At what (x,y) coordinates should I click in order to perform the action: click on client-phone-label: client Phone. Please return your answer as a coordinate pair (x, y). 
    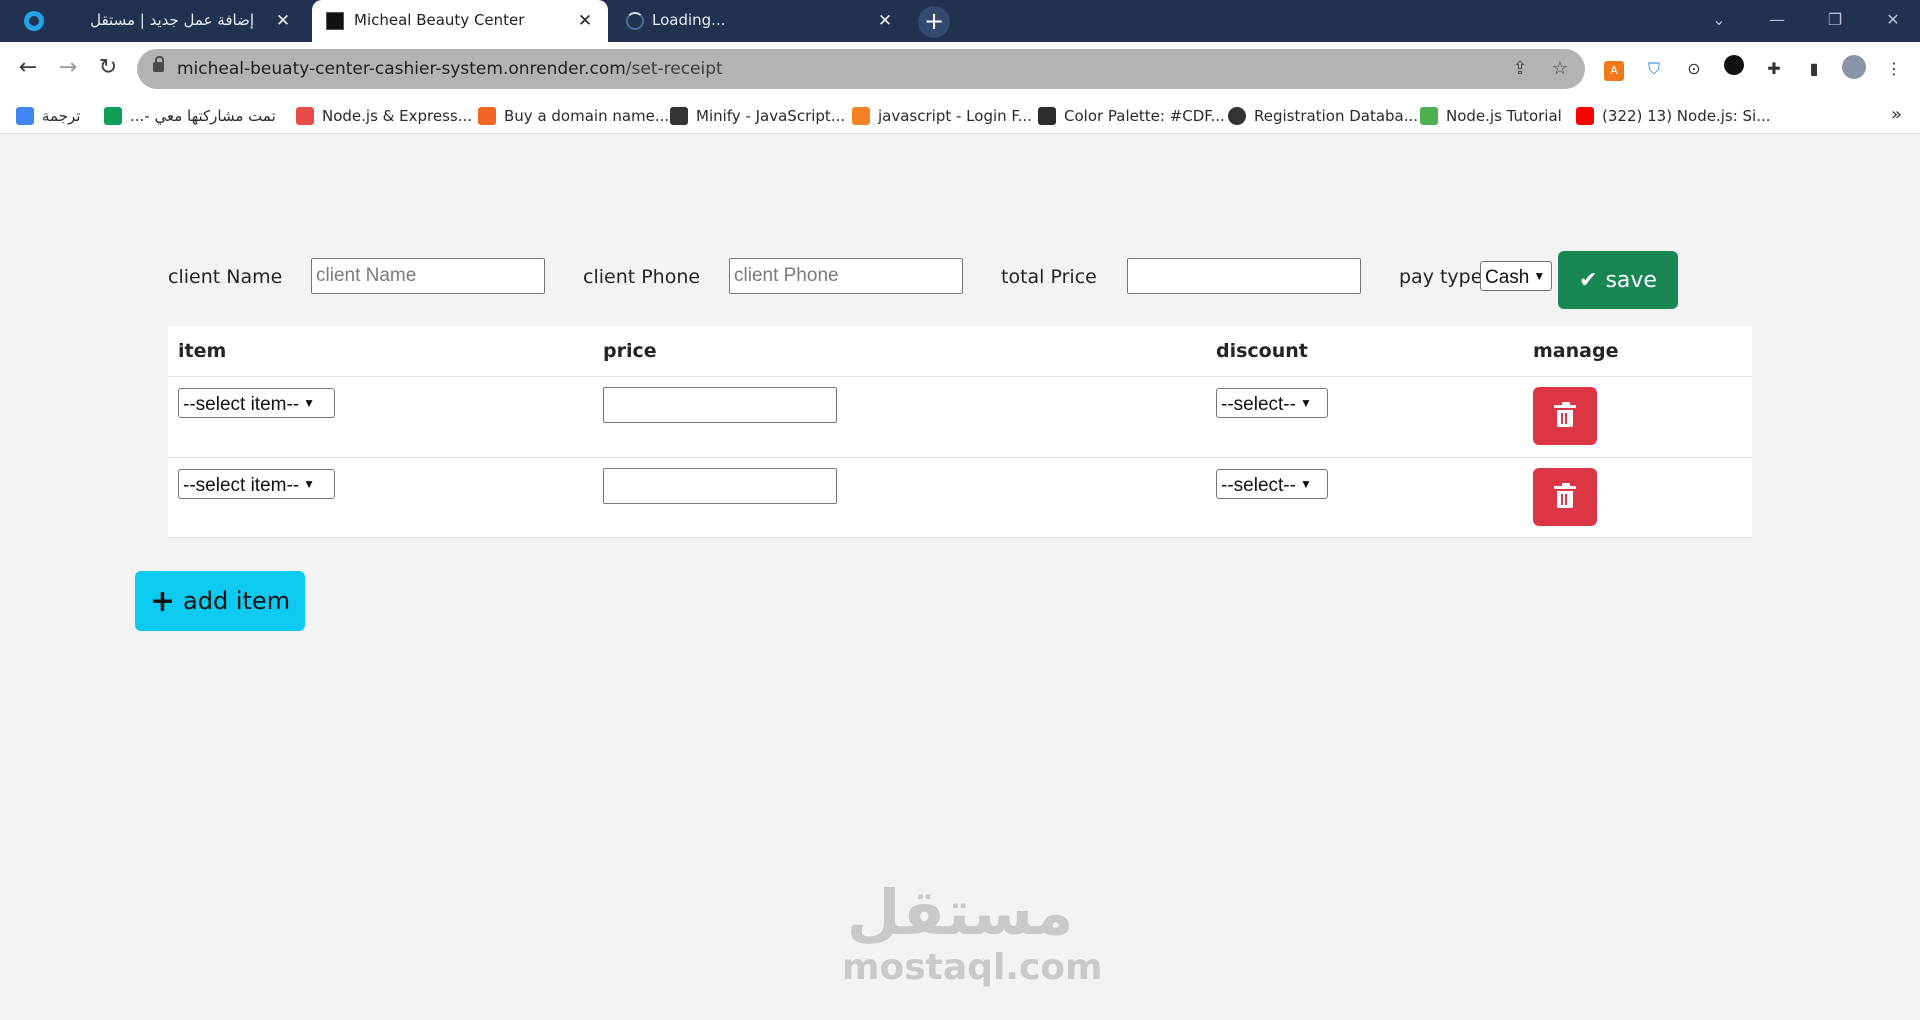
    Looking at the image, I should click on (642, 277).